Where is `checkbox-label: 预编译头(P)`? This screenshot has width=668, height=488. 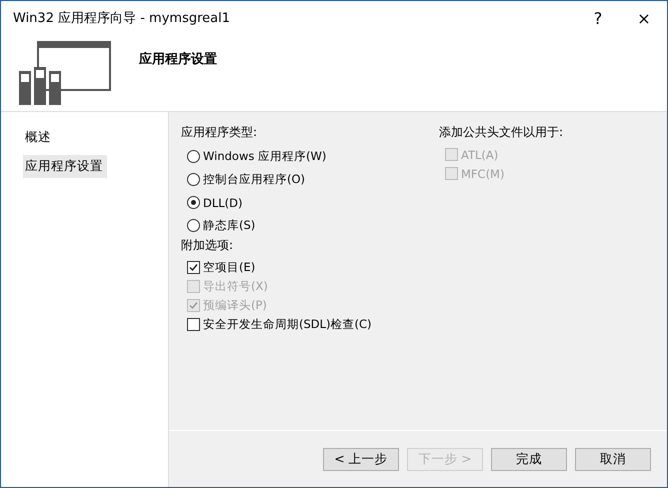
checkbox-label: 预编译头(P) is located at coordinates (235, 305).